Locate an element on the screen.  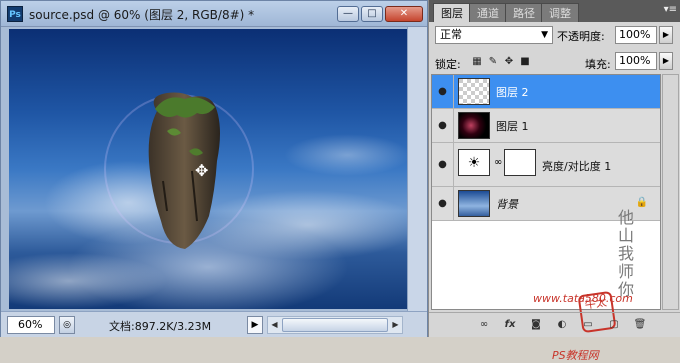
layers-scrollbar is located at coordinates (670, 192).